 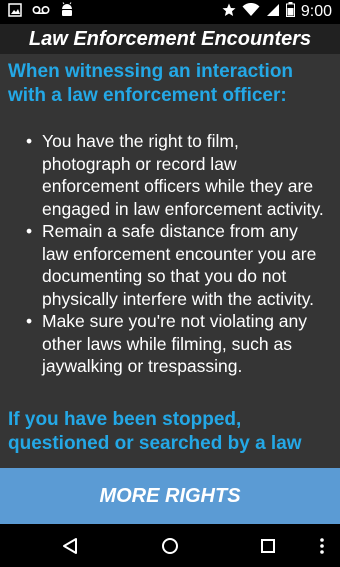 What do you see at coordinates (318, 545) in the screenshot?
I see `overflow-menu-button` at bounding box center [318, 545].